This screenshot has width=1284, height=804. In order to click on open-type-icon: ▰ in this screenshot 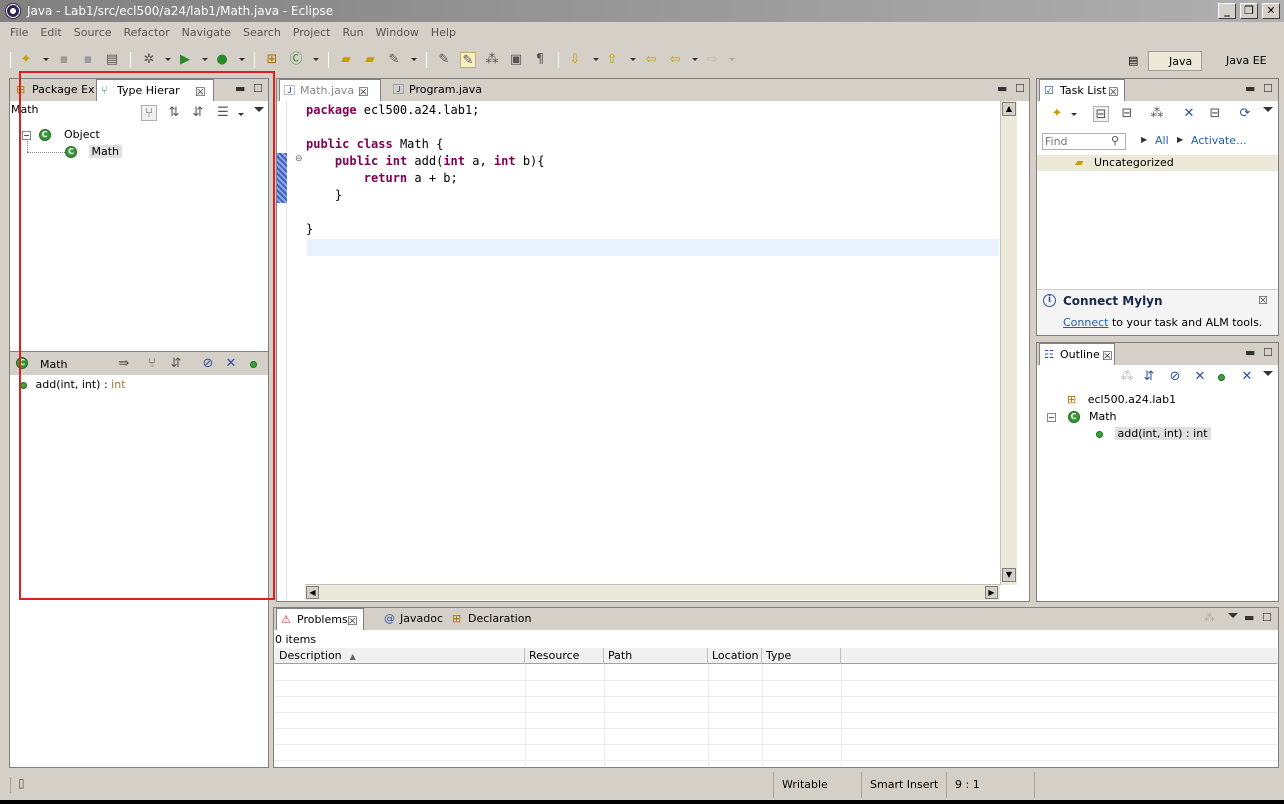, I will do `click(346, 60)`.